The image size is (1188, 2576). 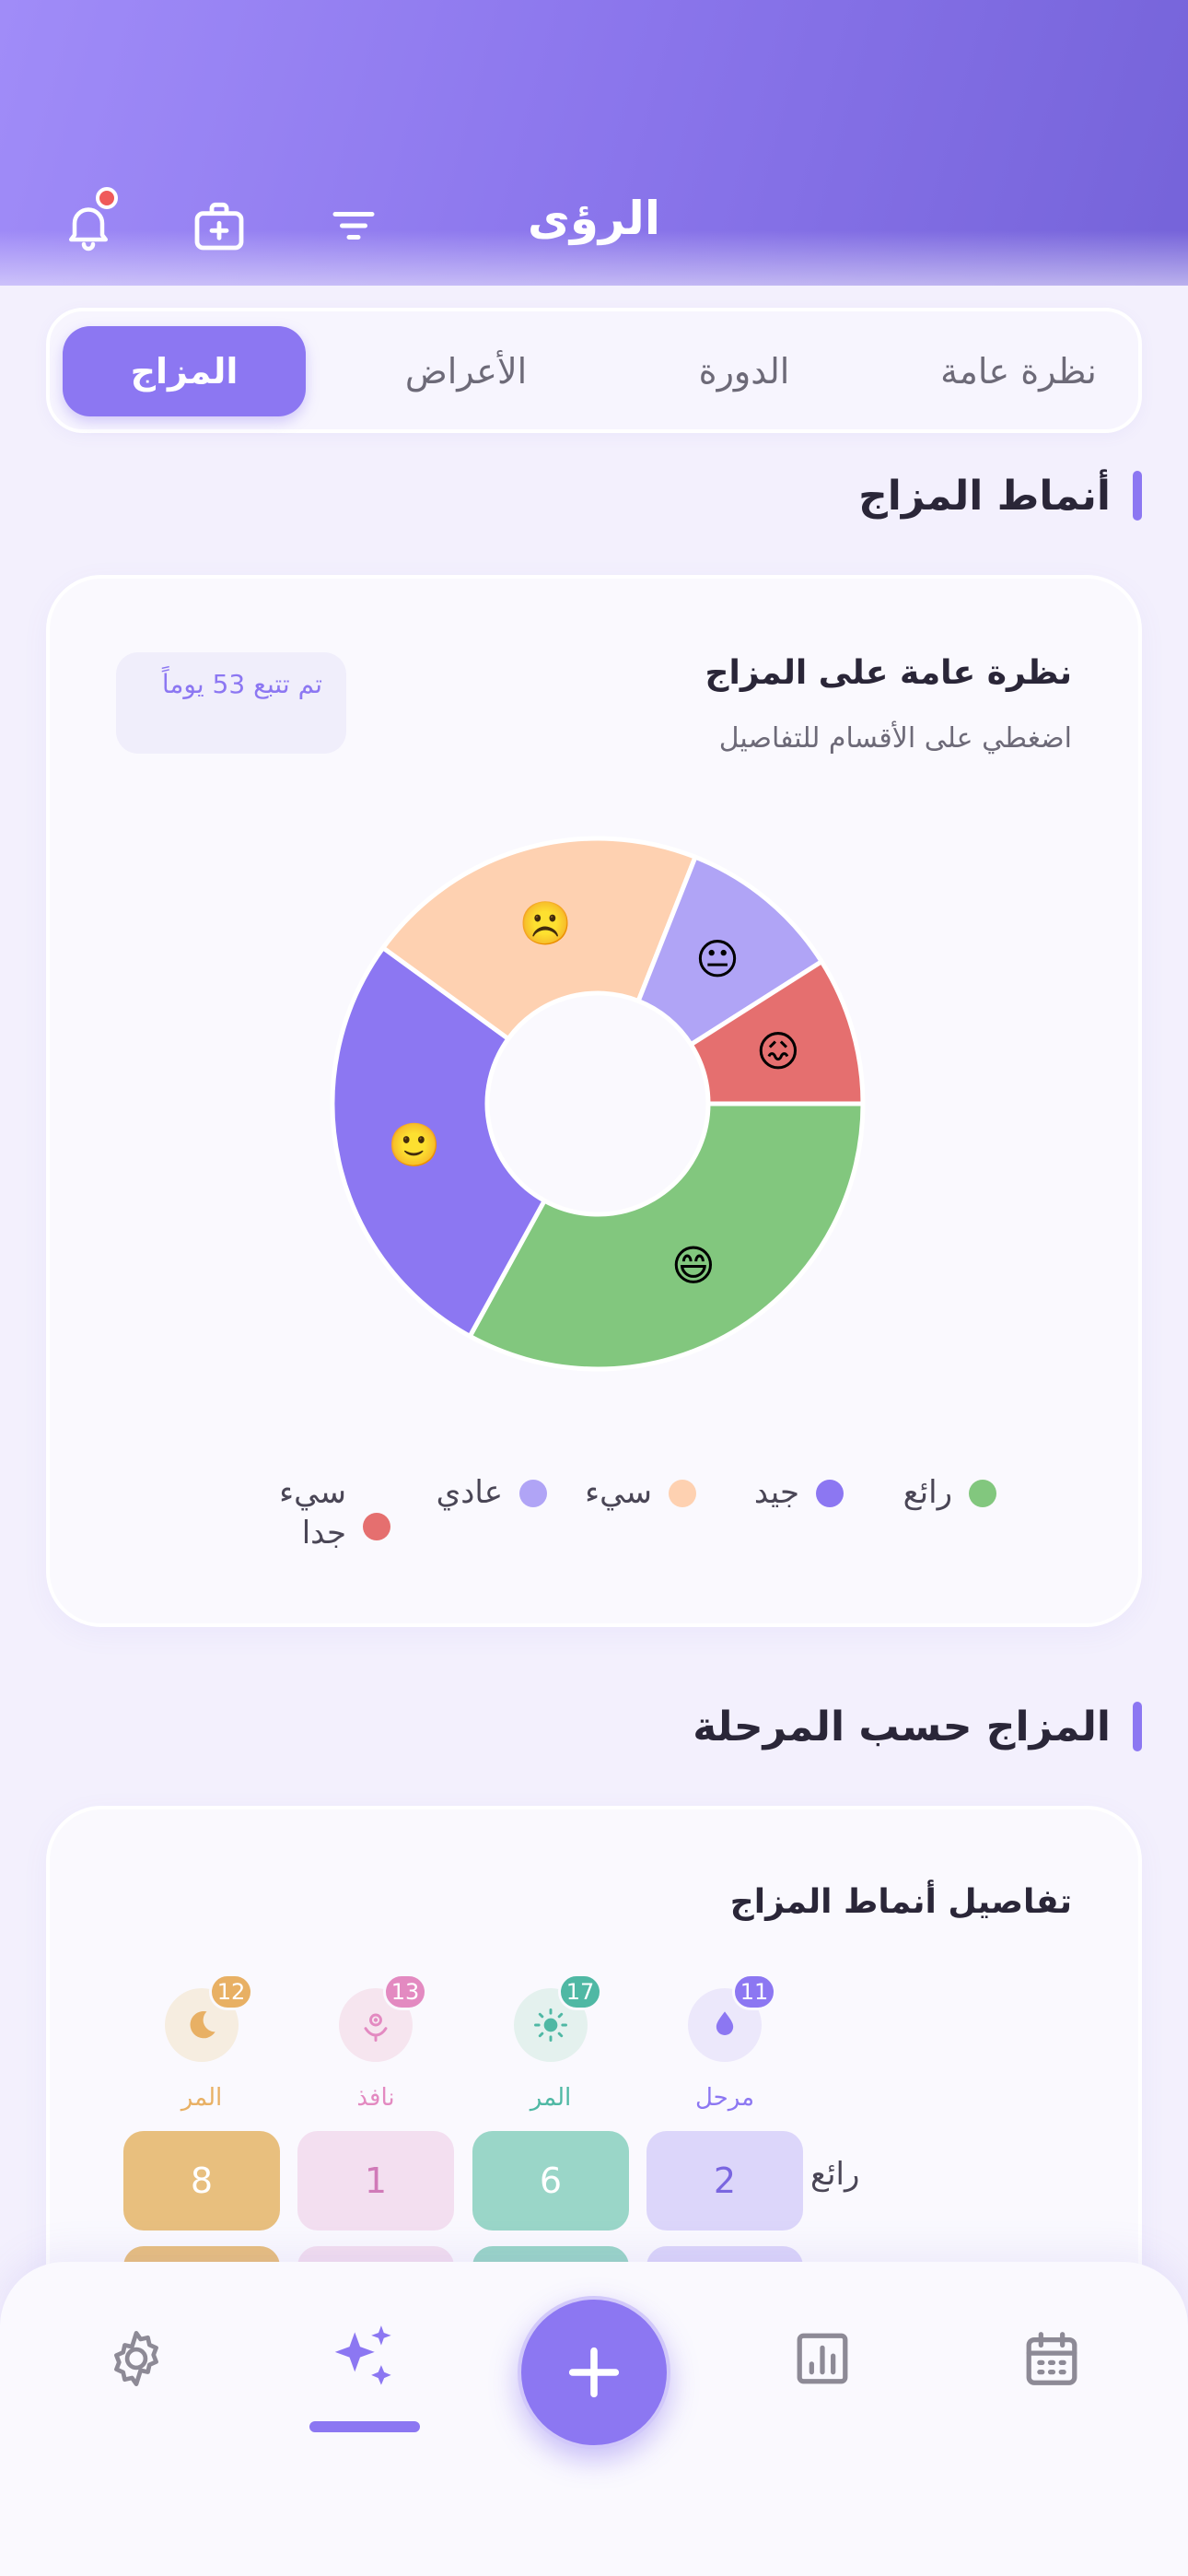 I want to click on legend-label: رائع, so click(x=927, y=1492).